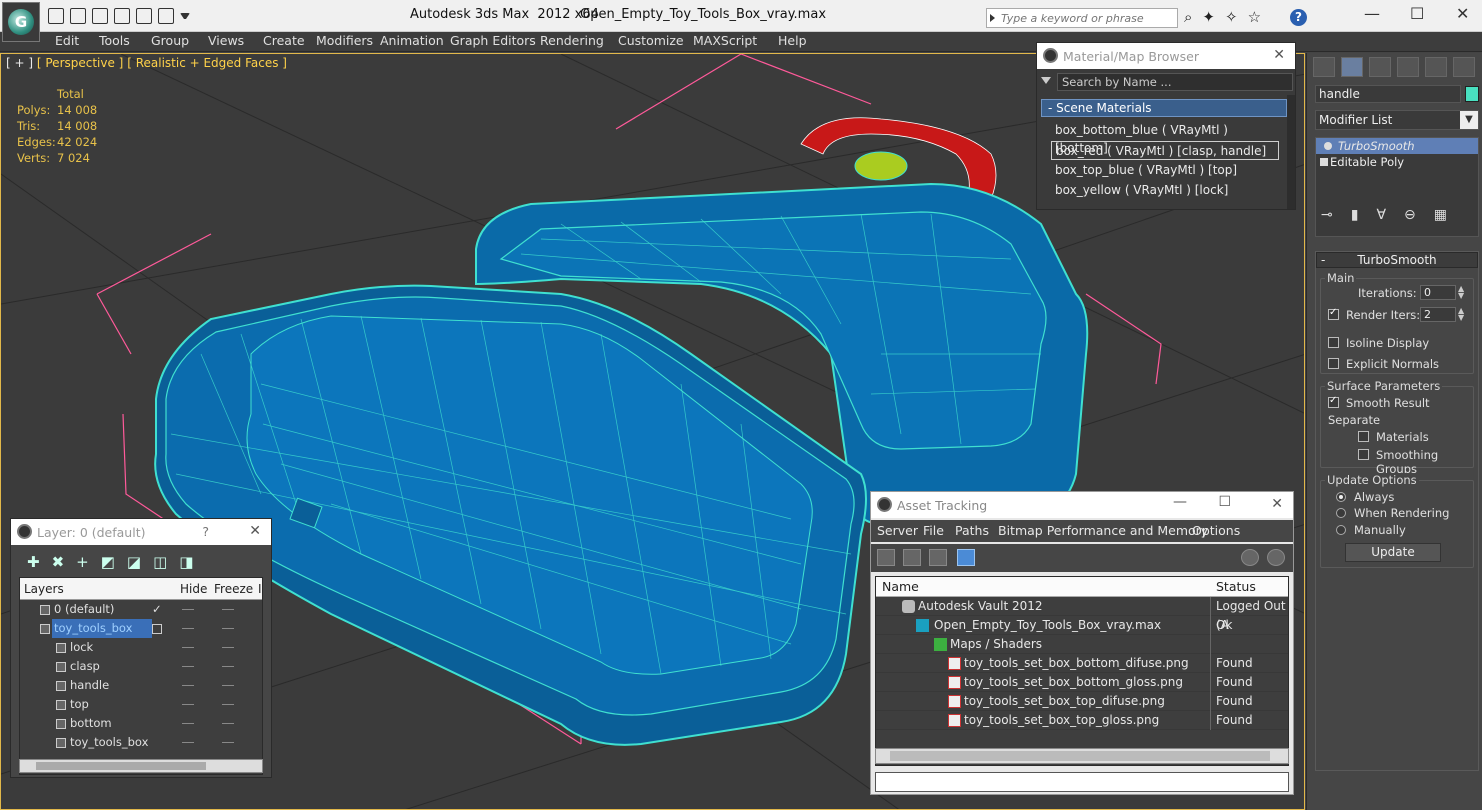 Image resolution: width=1482 pixels, height=810 pixels. Describe the element at coordinates (1464, 67) in the screenshot. I see `utilities-tab-icon` at that location.